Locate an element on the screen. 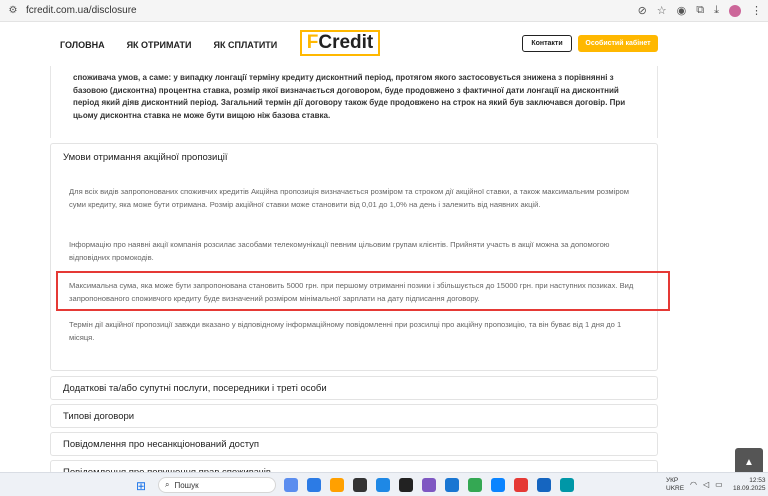 The width and height of the screenshot is (768, 496). download-icon: ⤓ is located at coordinates (716, 10).